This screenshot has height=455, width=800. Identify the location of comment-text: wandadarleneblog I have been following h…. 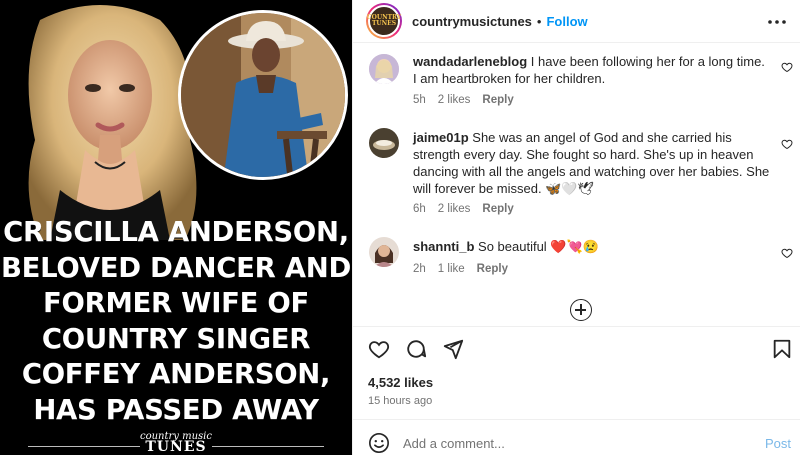
(592, 70).